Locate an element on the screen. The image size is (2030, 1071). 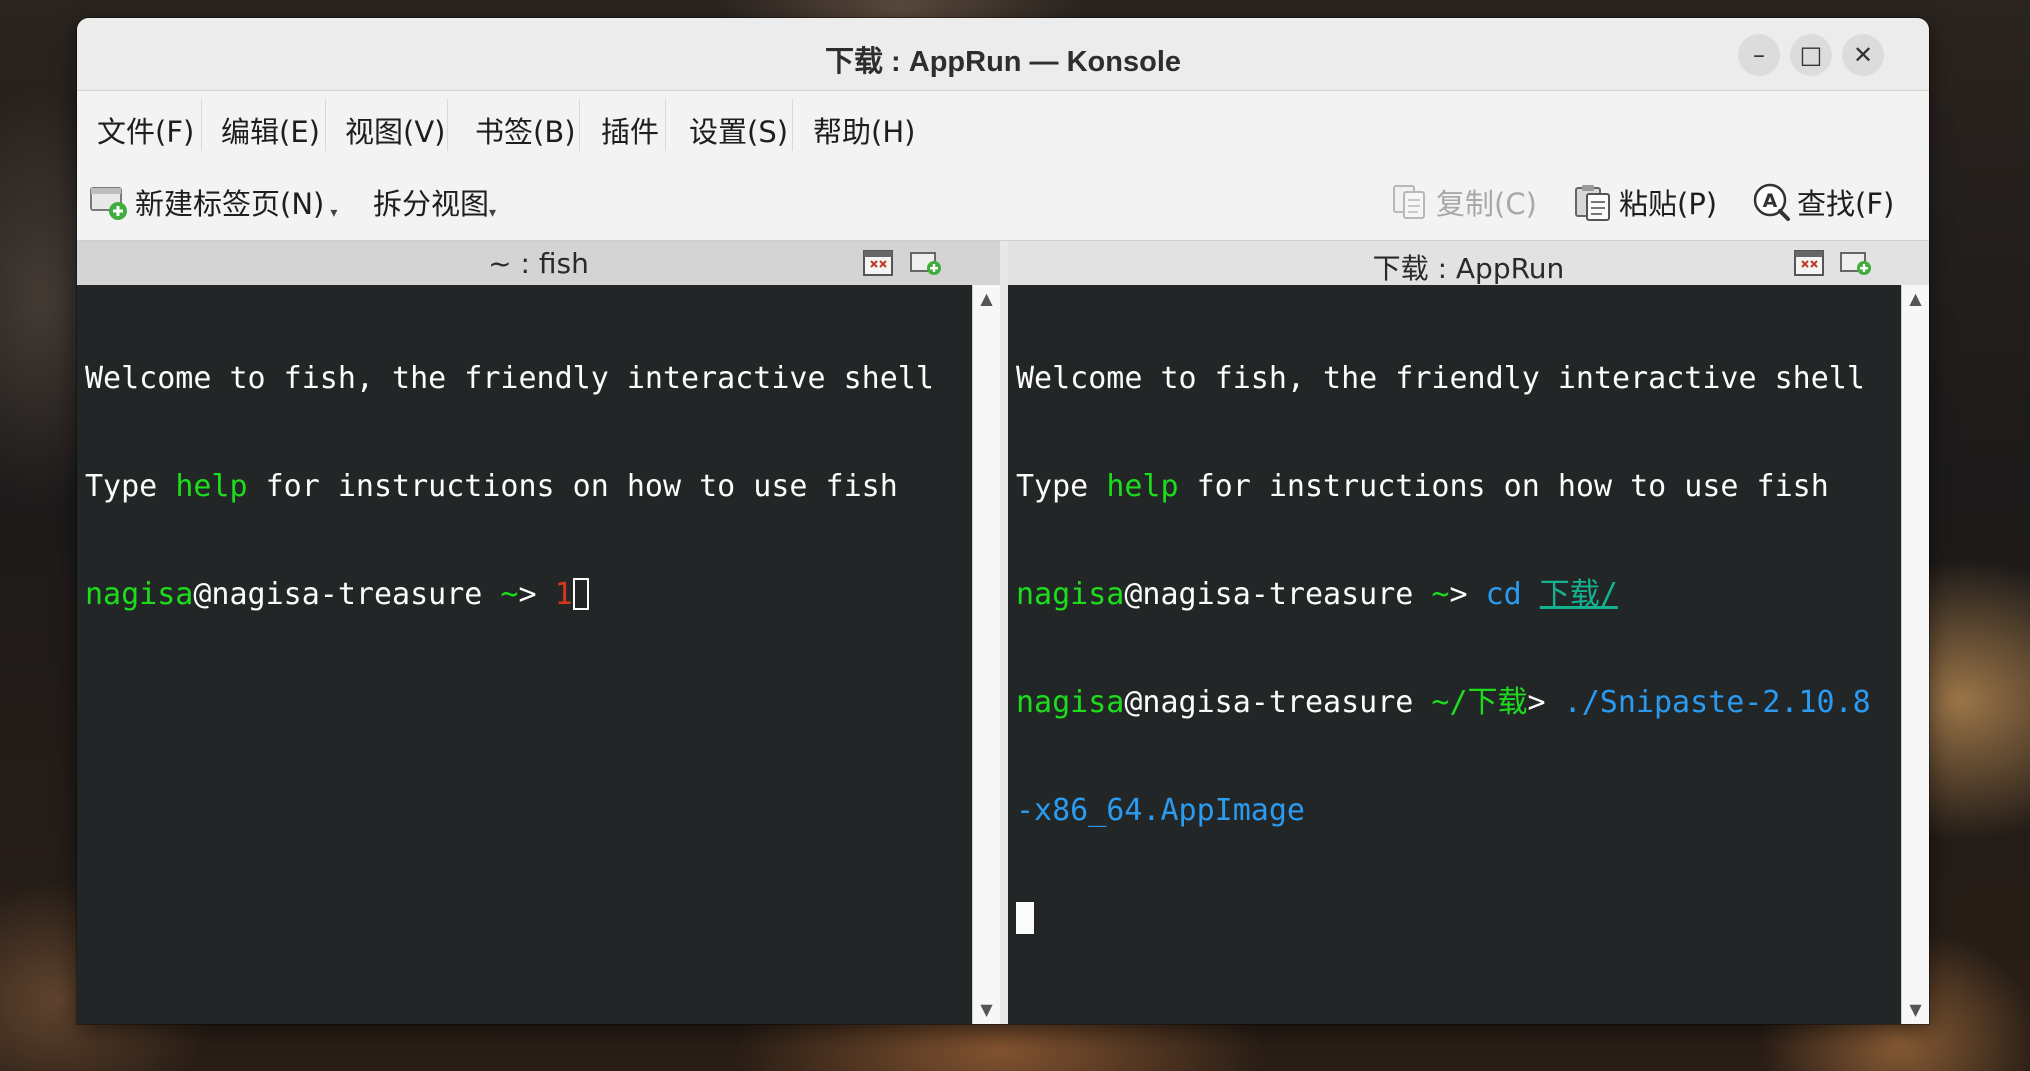
copy-button: 复制(C) is located at coordinates (1463, 202).